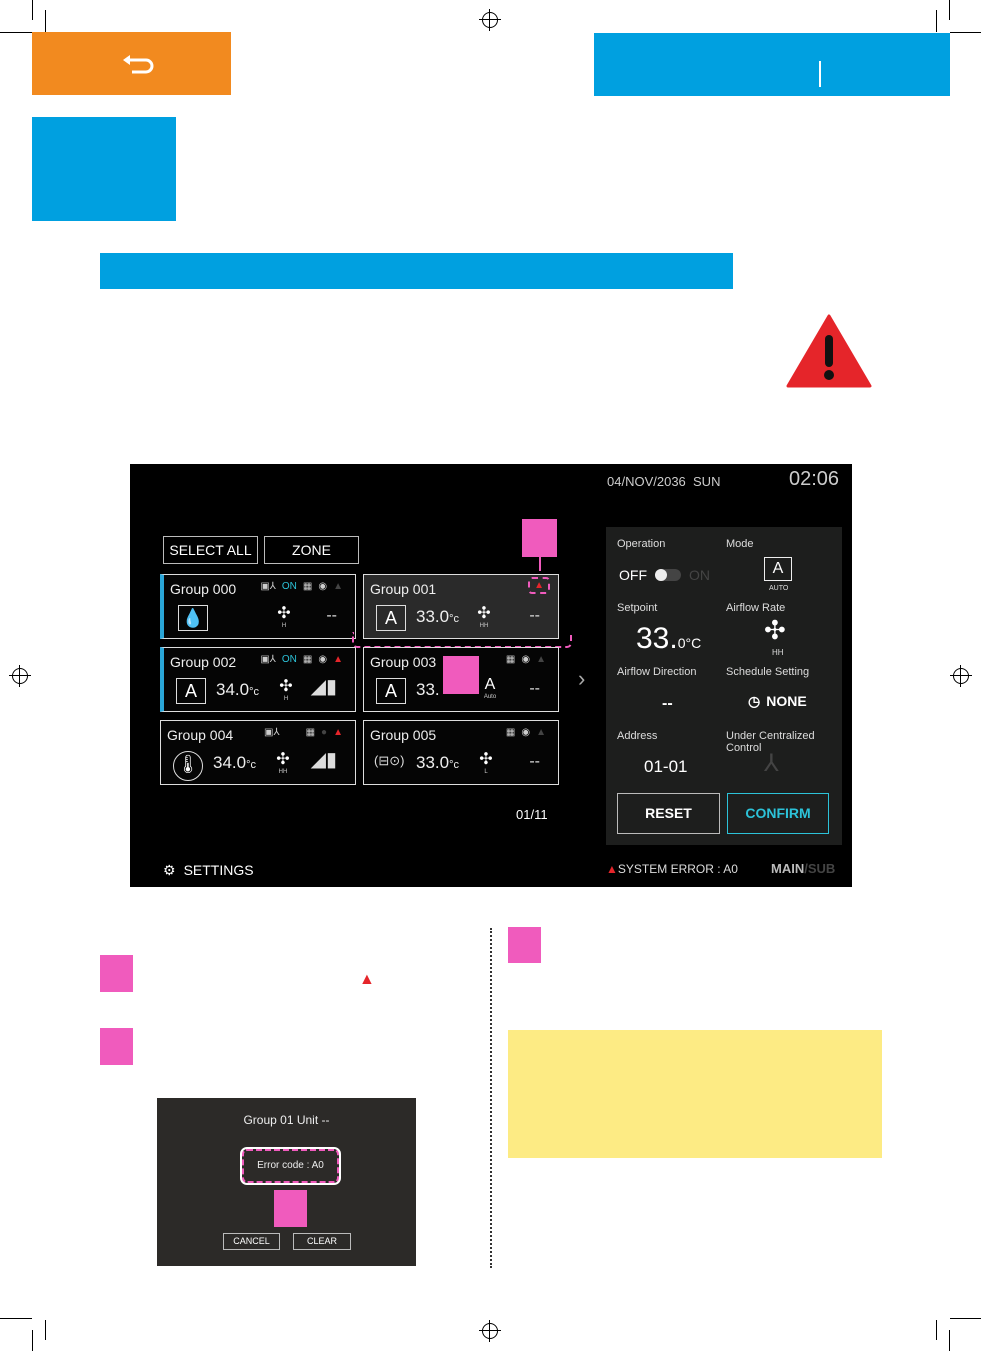  Describe the element at coordinates (237, 689) in the screenshot. I see `temperature: 34.0°c` at that location.